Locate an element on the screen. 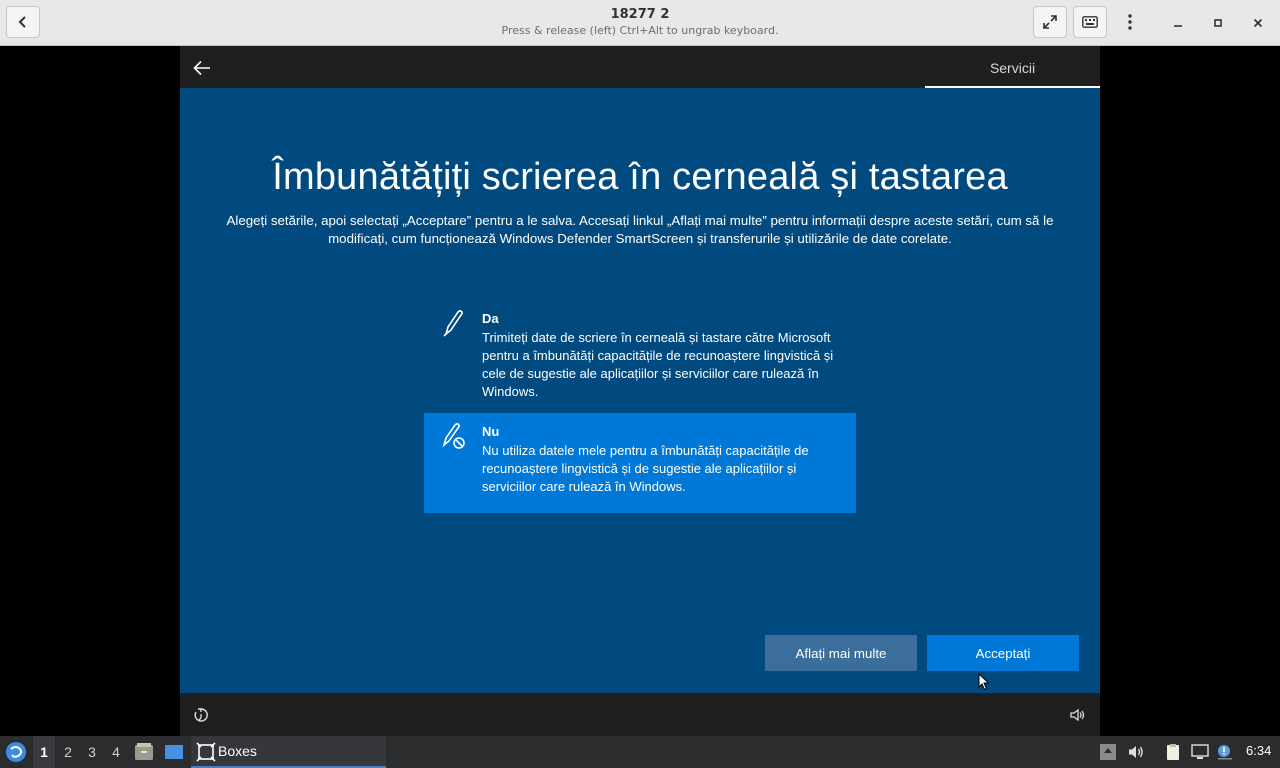 The width and height of the screenshot is (1280, 768). minimize-icon is located at coordinates (1178, 26).